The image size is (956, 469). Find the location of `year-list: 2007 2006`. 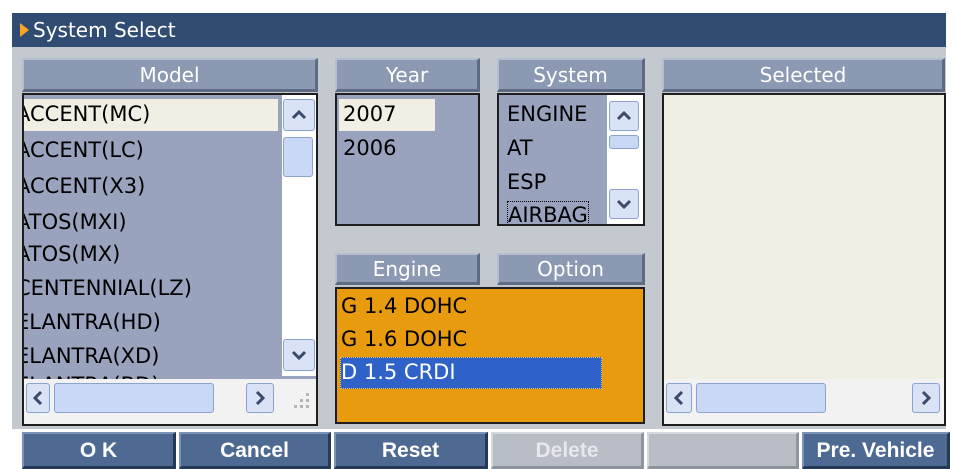

year-list: 2007 2006 is located at coordinates (407, 159).